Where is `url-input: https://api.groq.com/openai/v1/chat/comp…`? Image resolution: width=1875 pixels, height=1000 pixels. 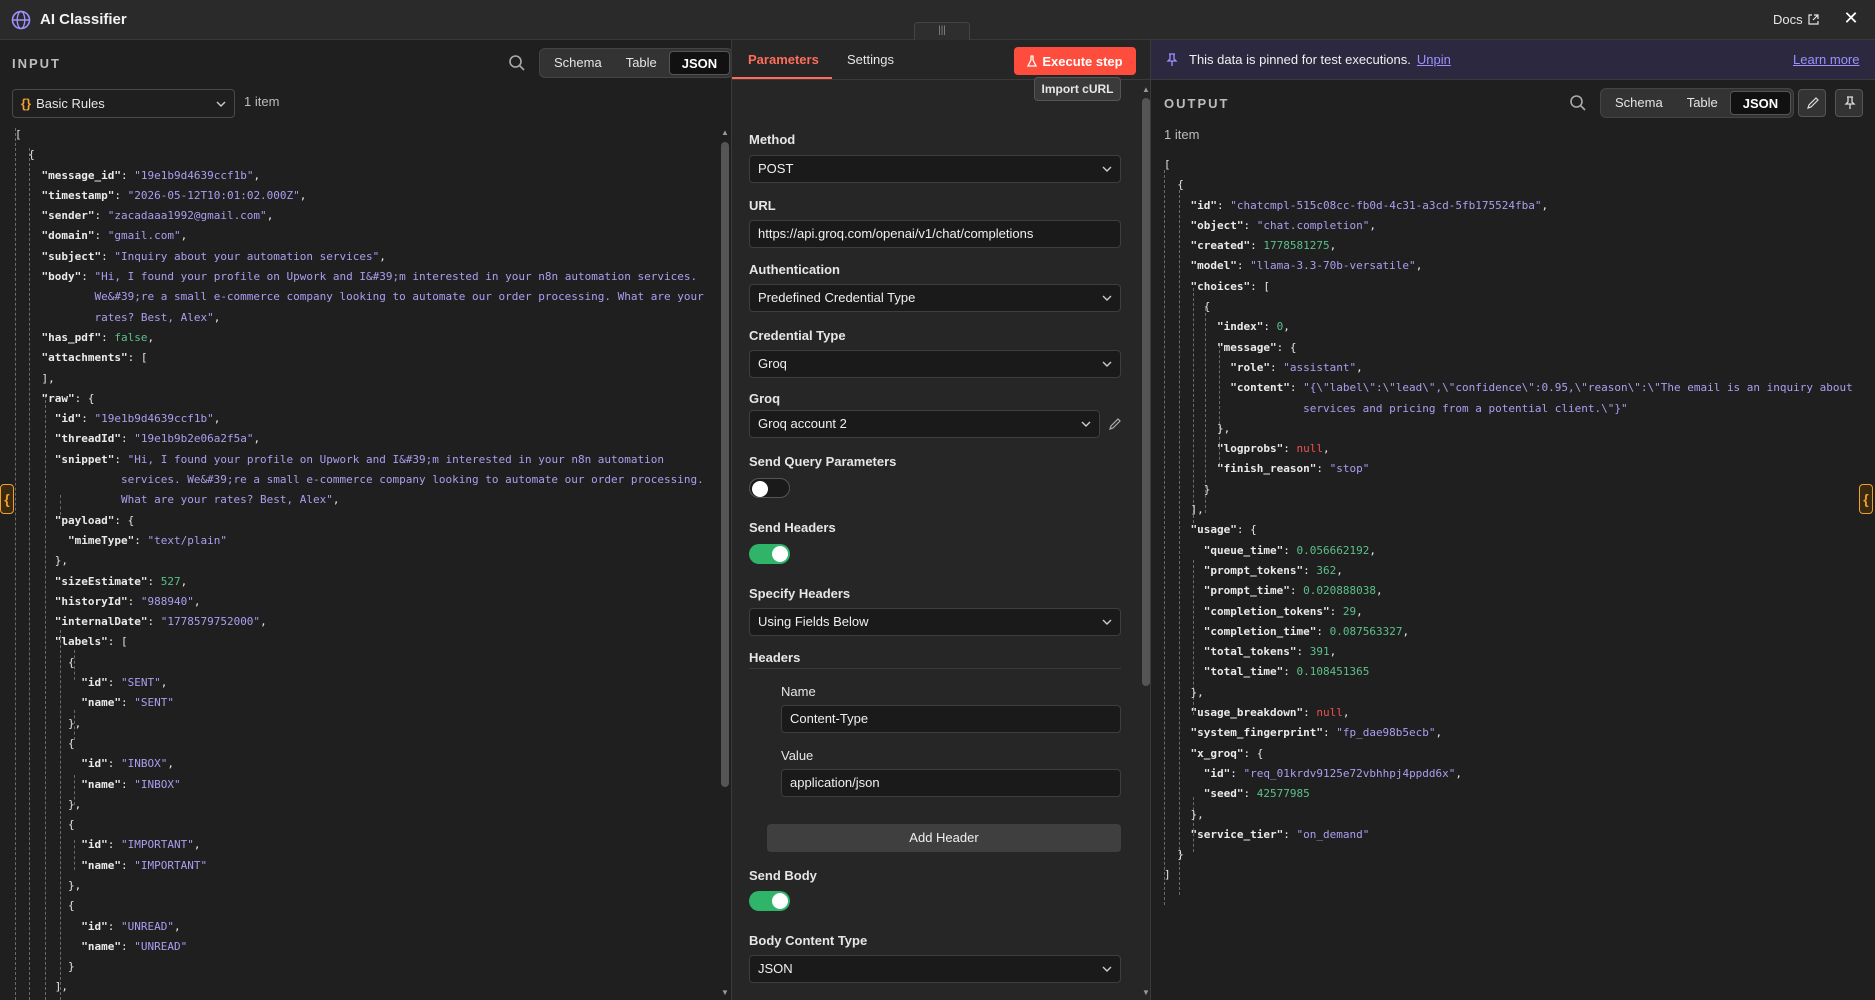 url-input: https://api.groq.com/openai/v1/chat/comp… is located at coordinates (935, 234).